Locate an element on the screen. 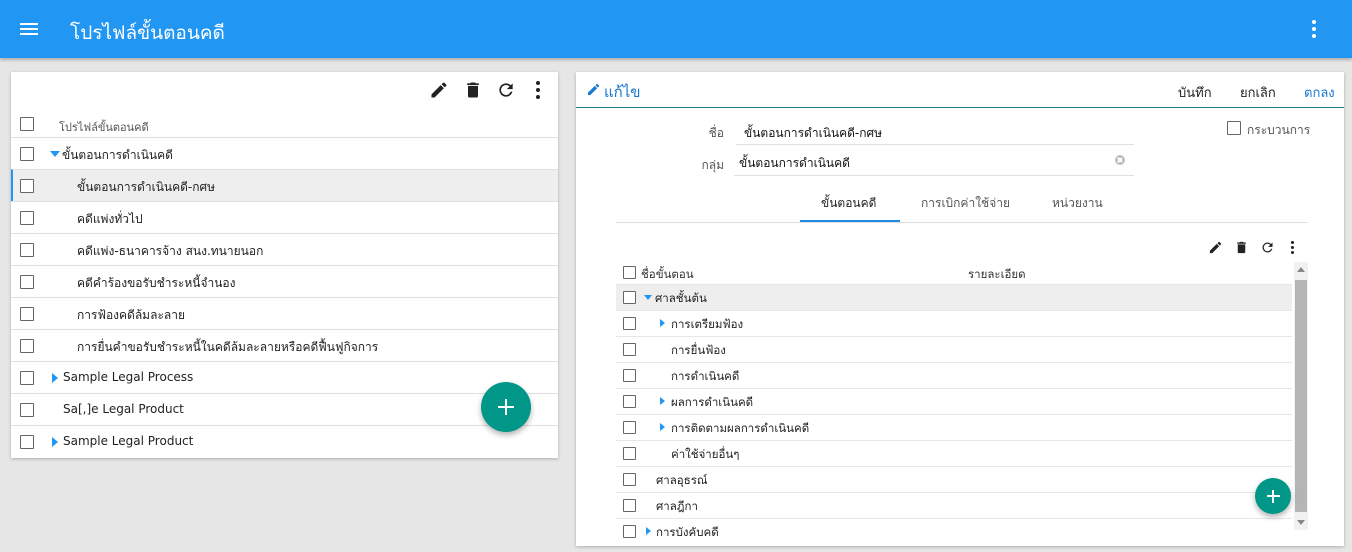 This screenshot has height=552, width=1352. tabs-divider is located at coordinates (962, 222).